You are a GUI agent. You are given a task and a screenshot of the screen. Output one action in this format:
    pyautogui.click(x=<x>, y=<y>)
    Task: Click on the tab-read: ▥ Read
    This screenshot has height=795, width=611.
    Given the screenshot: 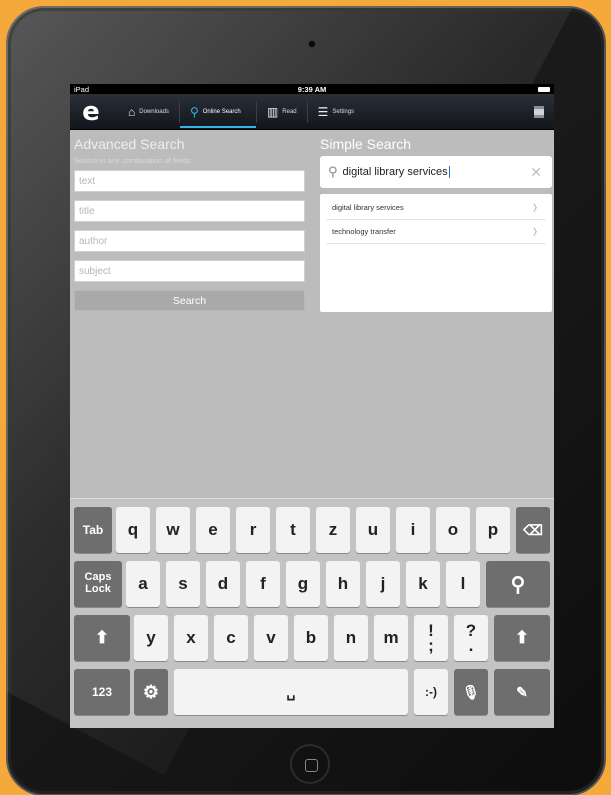 What is the action you would take?
    pyautogui.click(x=282, y=112)
    